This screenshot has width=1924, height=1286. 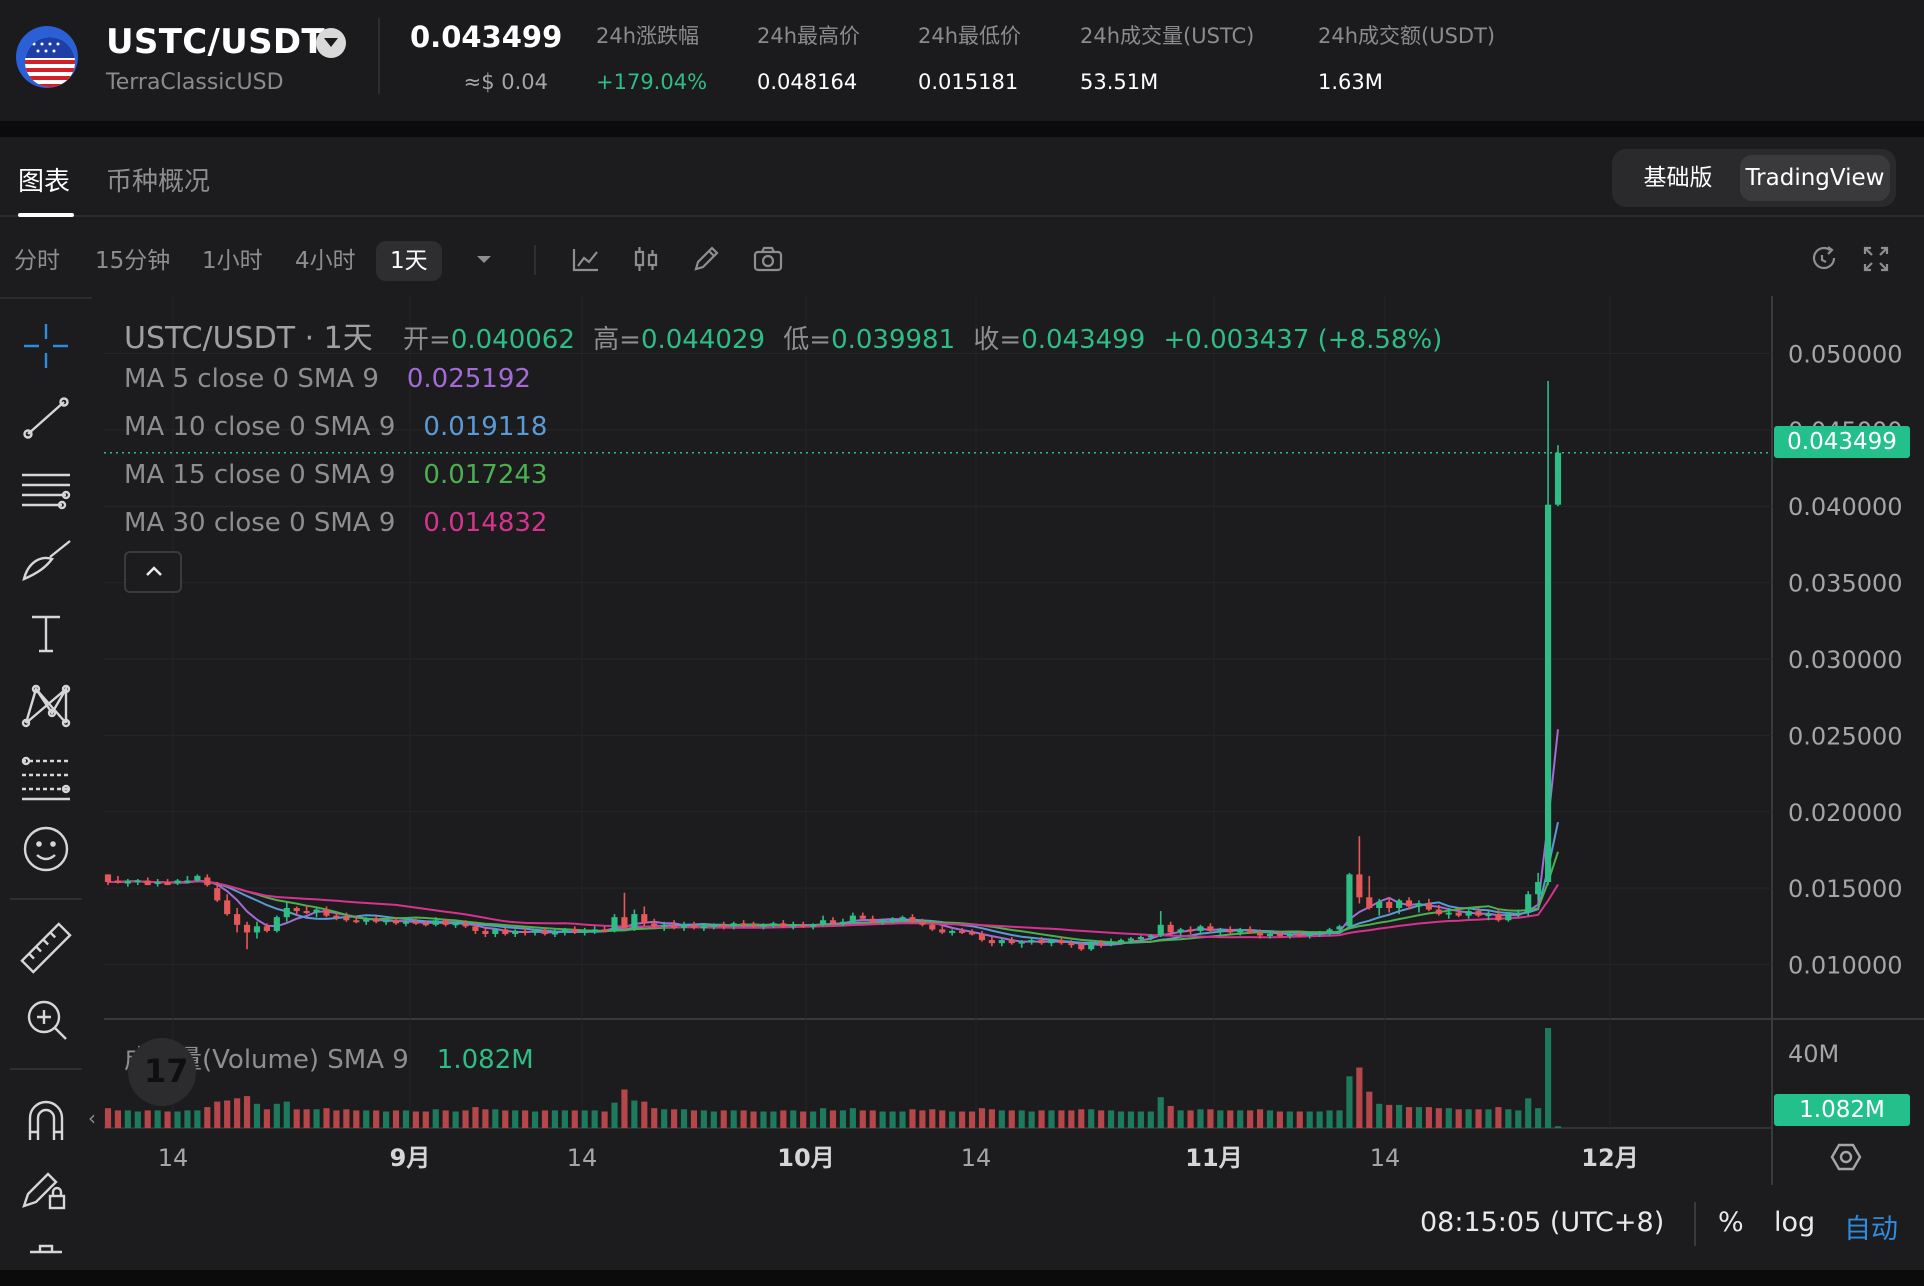 What do you see at coordinates (1213, 1158) in the screenshot?
I see `time-tick-label: 11月` at bounding box center [1213, 1158].